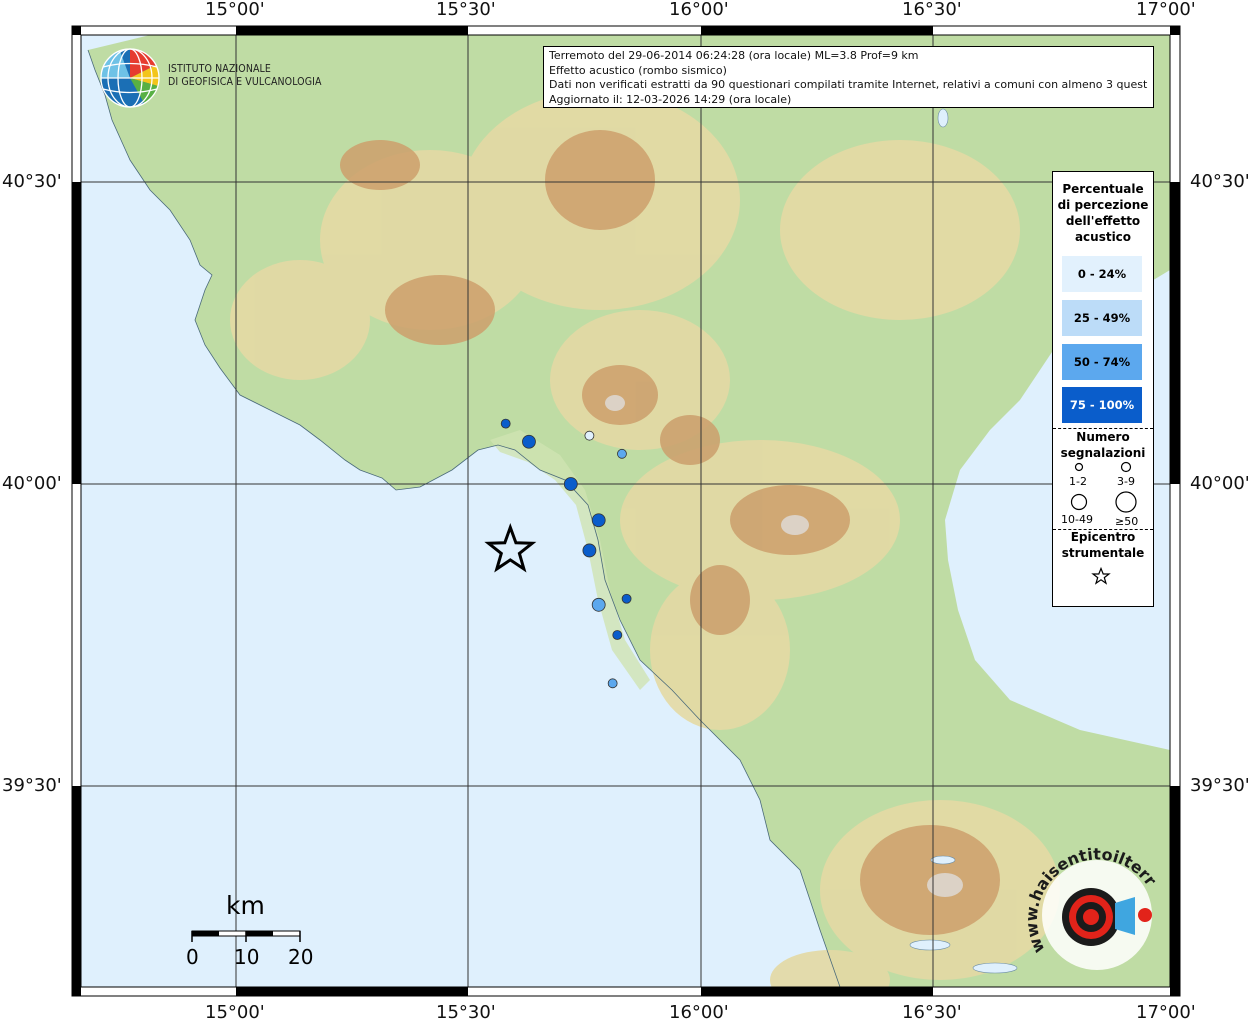  I want to click on legend-size-3: 10-49, so click(1077, 519).